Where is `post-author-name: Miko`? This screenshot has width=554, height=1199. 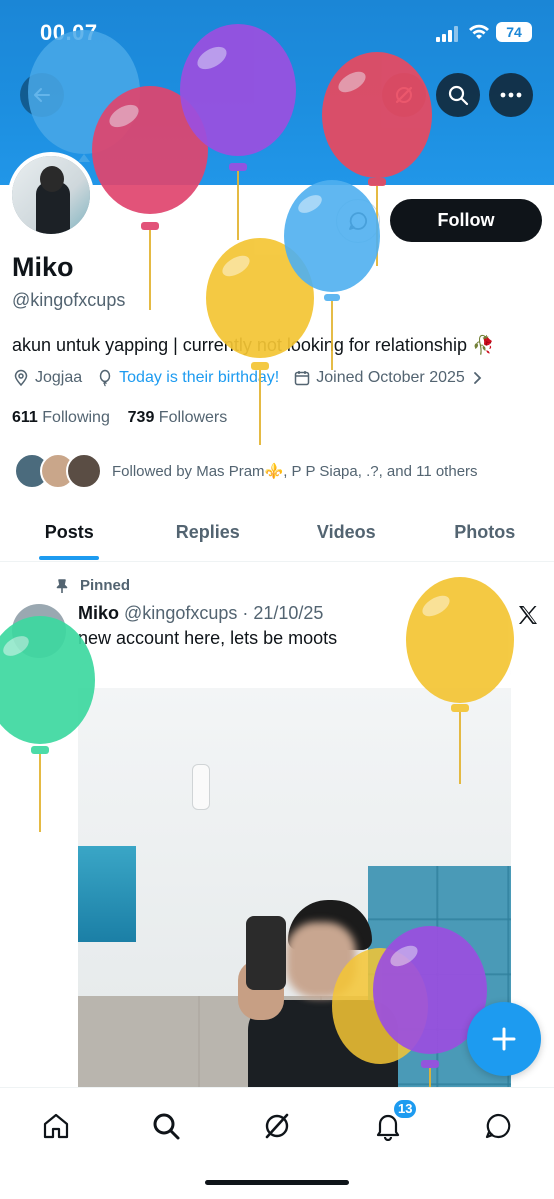
post-author-name: Miko is located at coordinates (98, 613).